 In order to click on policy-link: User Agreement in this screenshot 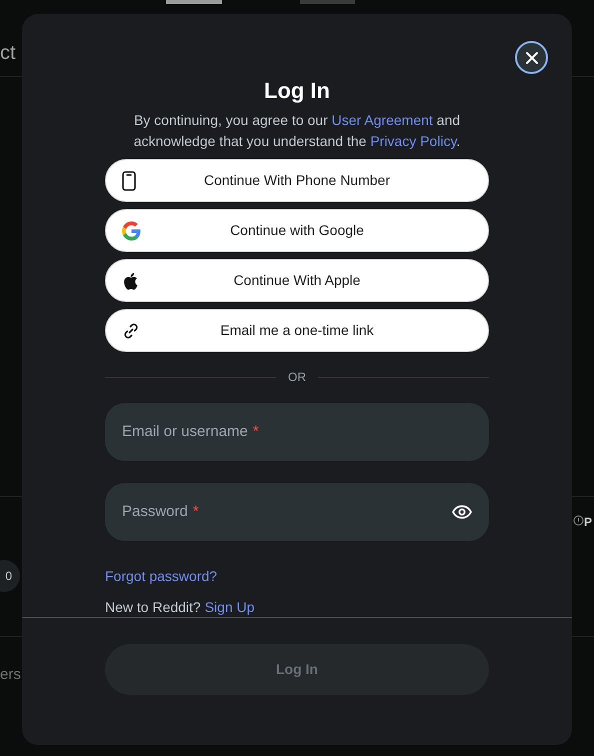, I will do `click(382, 120)`.